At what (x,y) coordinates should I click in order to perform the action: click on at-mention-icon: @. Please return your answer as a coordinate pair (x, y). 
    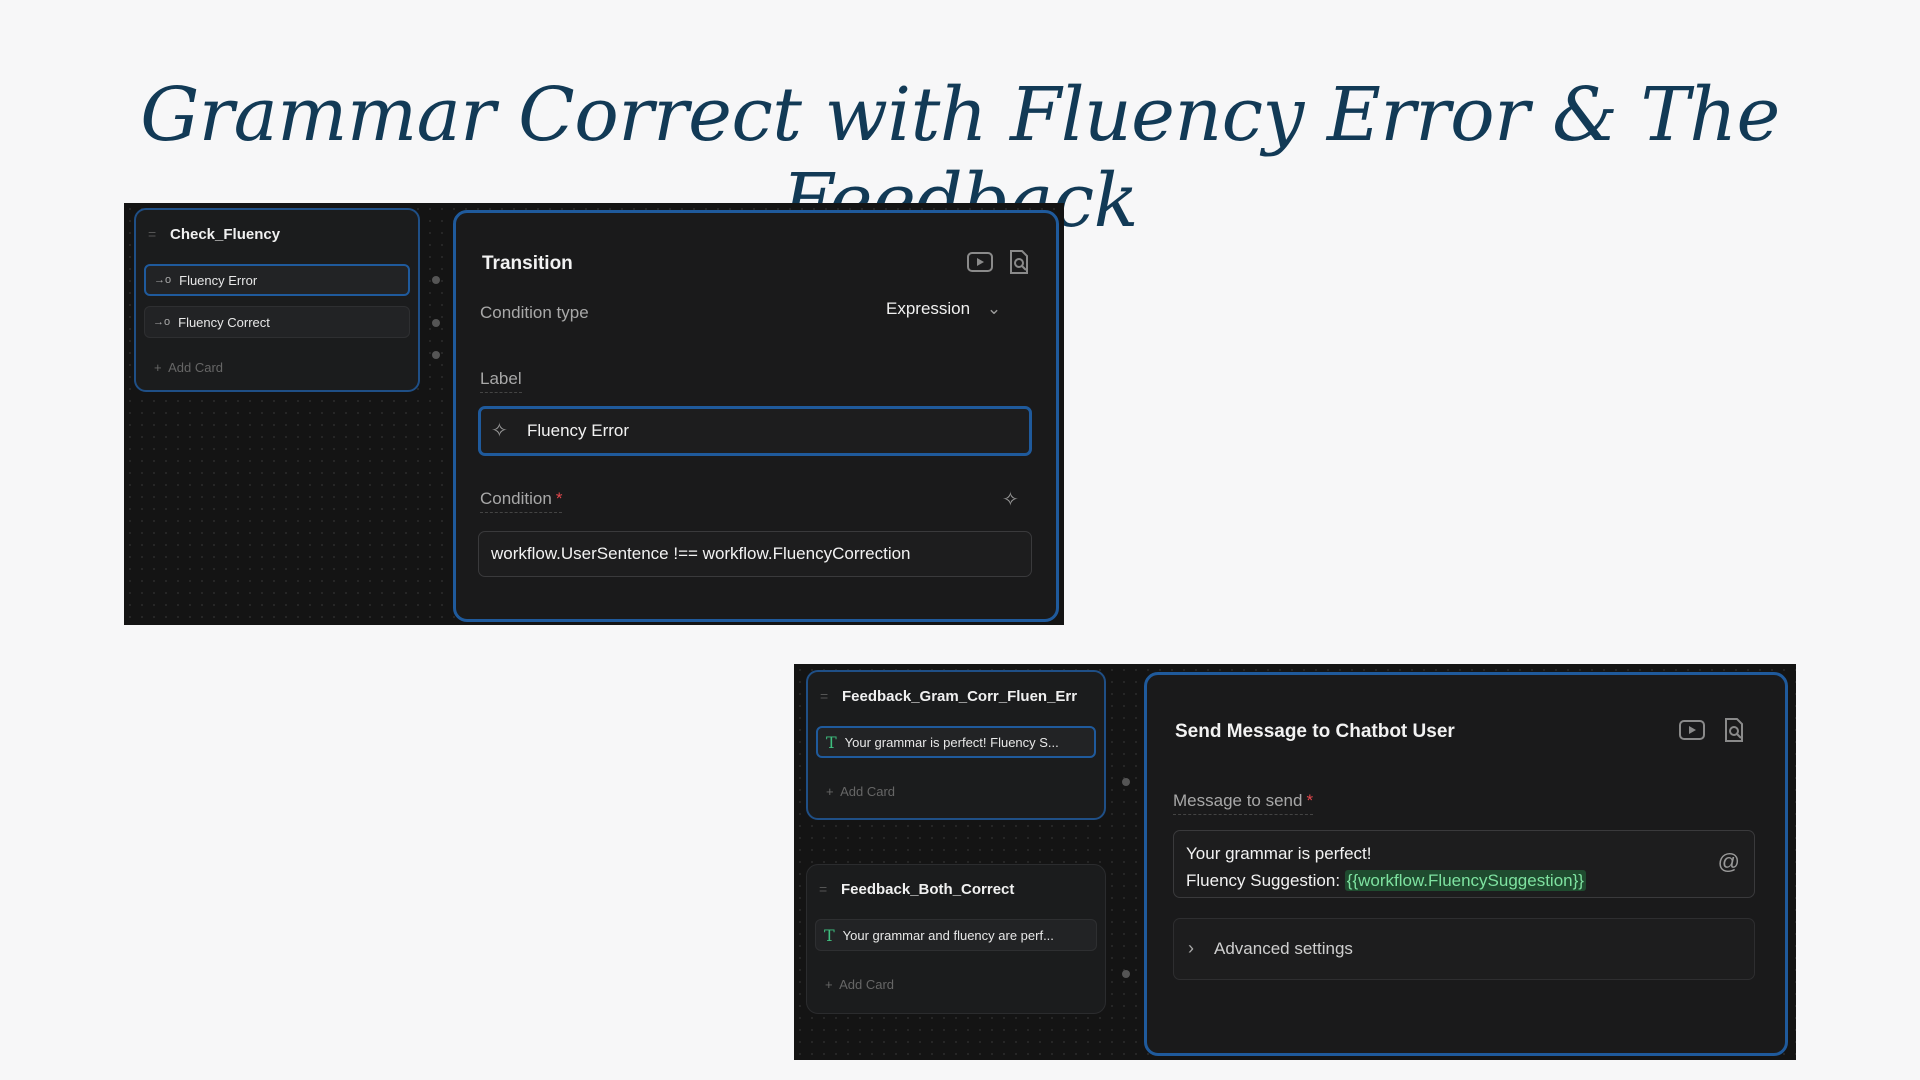
    Looking at the image, I should click on (1729, 862).